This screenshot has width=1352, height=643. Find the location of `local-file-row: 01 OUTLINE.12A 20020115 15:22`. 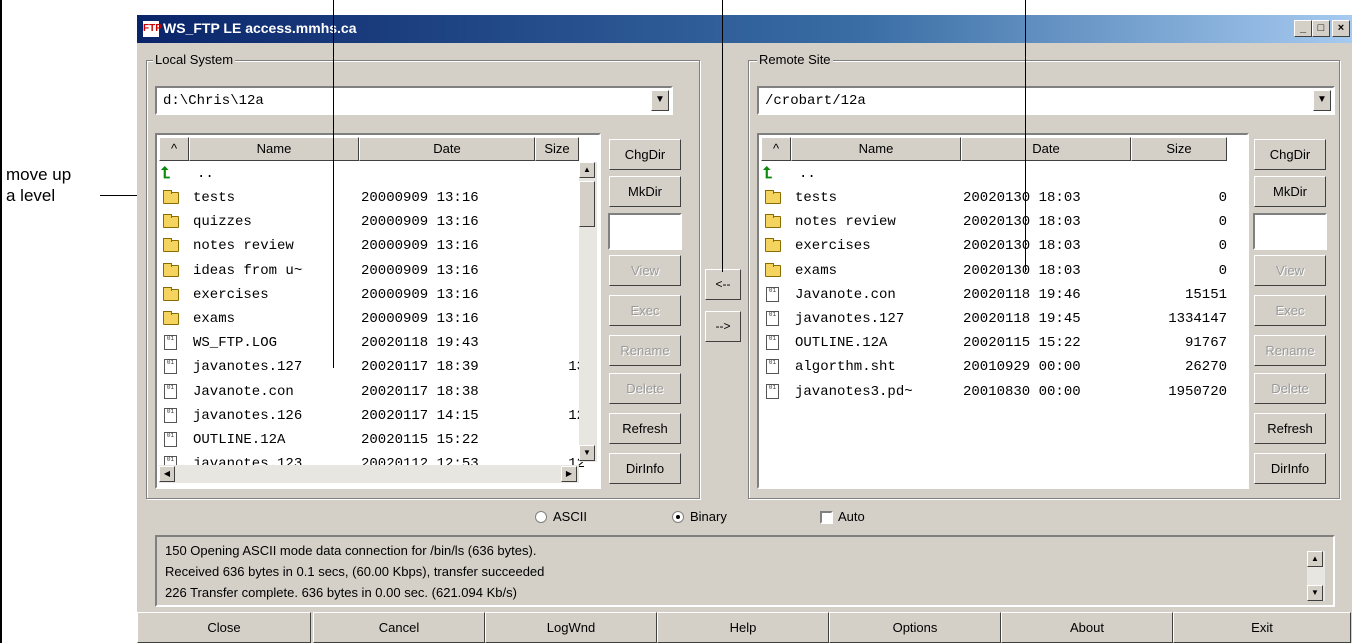

local-file-row: 01 OUTLINE.12A 20020115 15:22 is located at coordinates (371, 440).